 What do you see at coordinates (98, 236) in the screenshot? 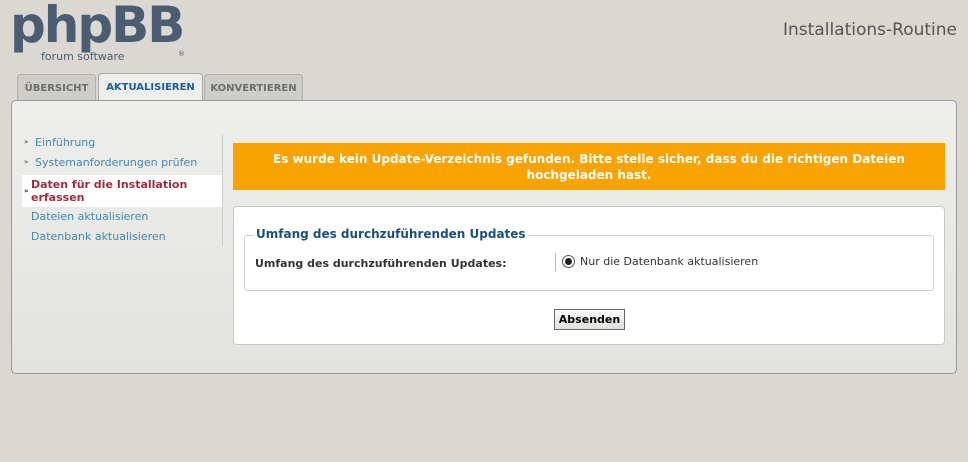
I see `menu-item-label: Datenbank aktualisieren` at bounding box center [98, 236].